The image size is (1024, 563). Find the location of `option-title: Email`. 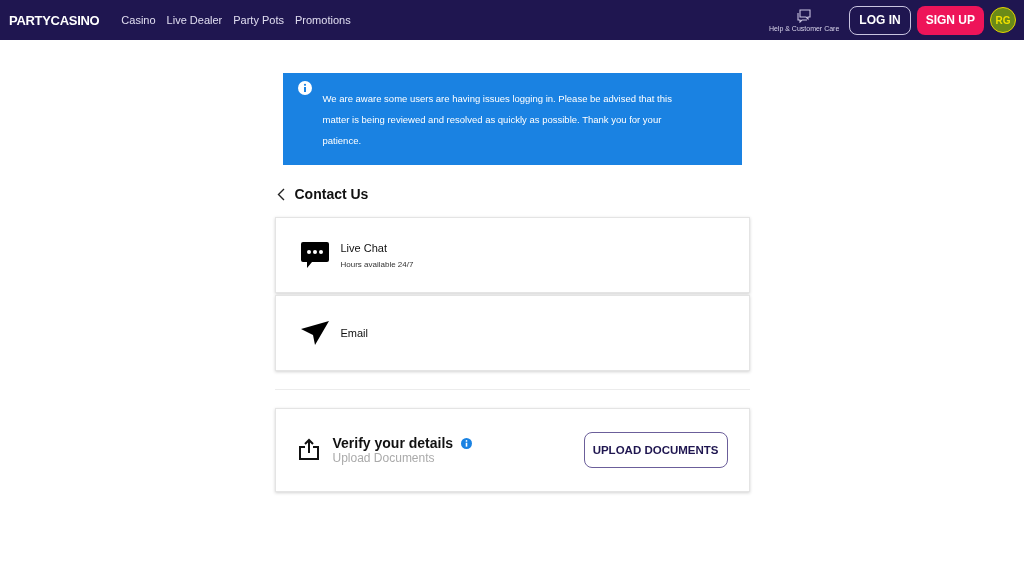

option-title: Email is located at coordinates (354, 333).